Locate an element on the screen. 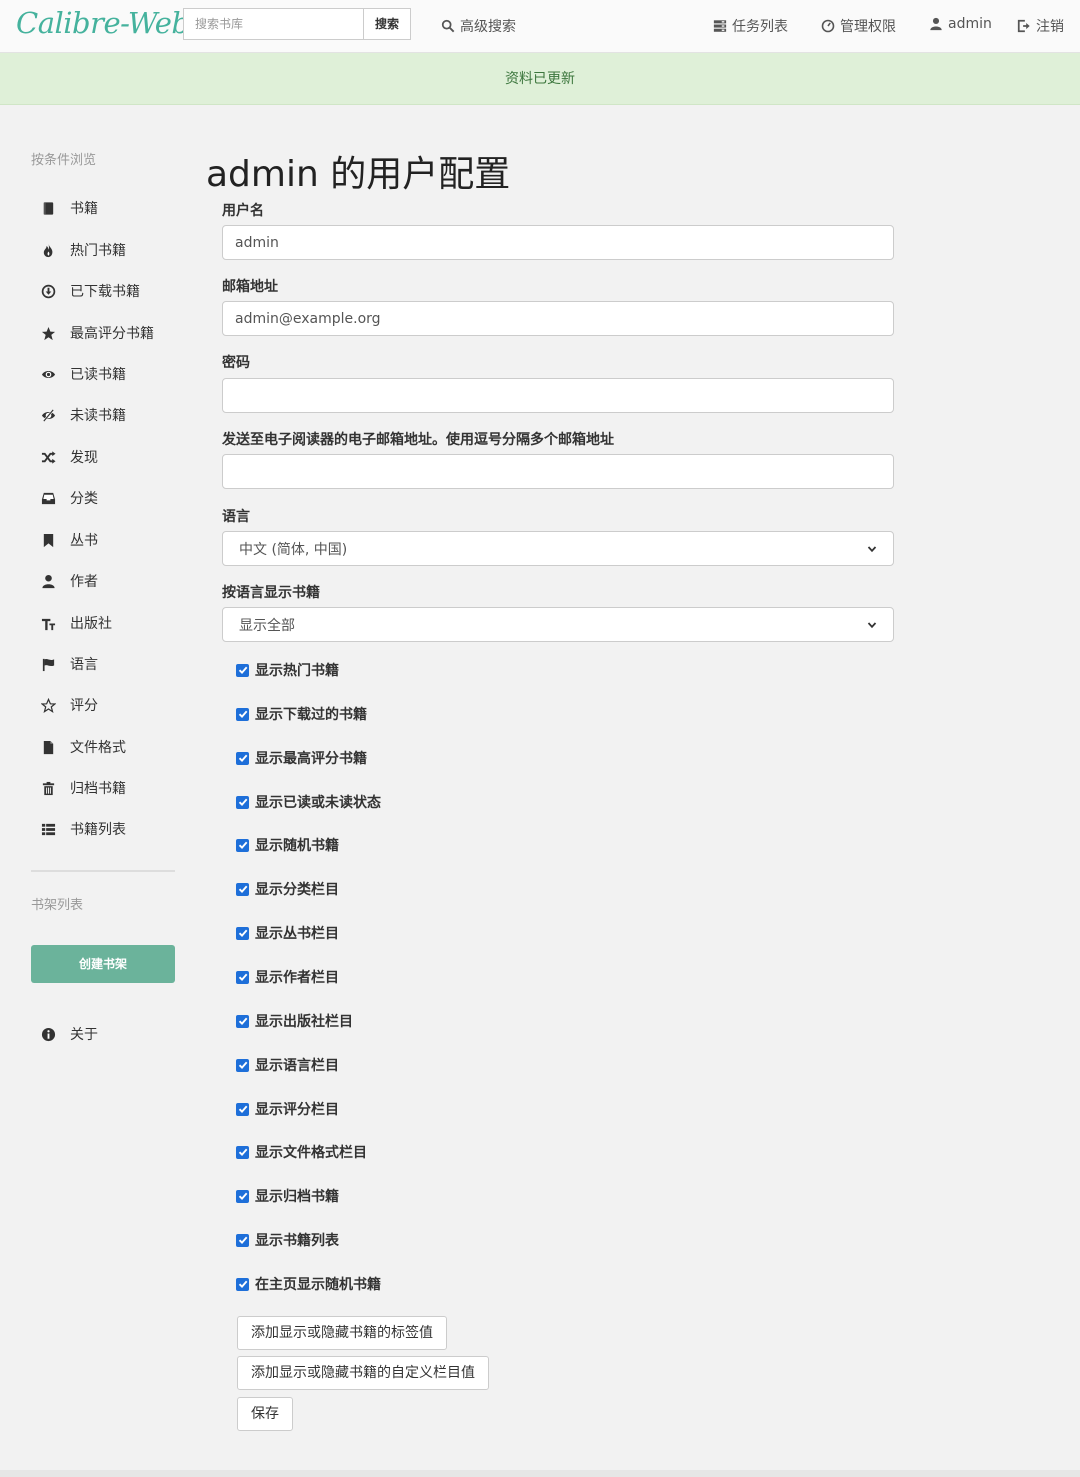 The height and width of the screenshot is (1477, 1080). checkbox-label: 显示分类栏目 is located at coordinates (297, 890).